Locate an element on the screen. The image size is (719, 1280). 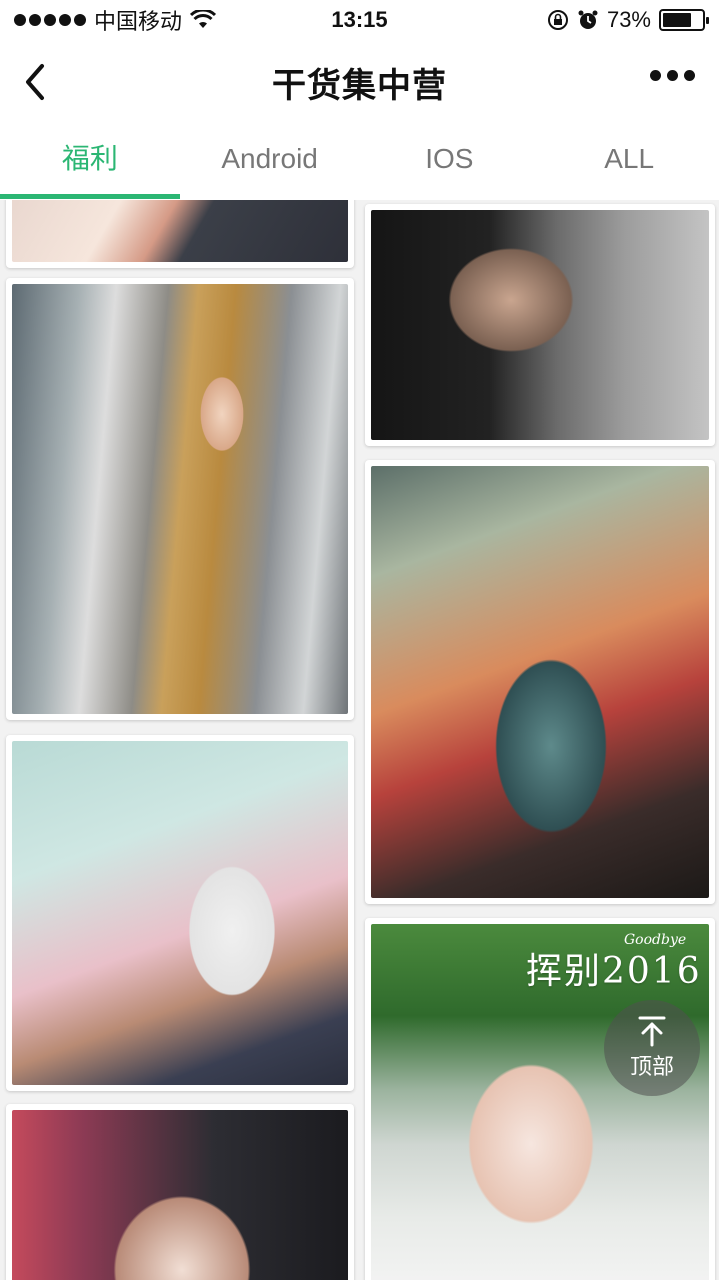
back-button is located at coordinates (38, 82).